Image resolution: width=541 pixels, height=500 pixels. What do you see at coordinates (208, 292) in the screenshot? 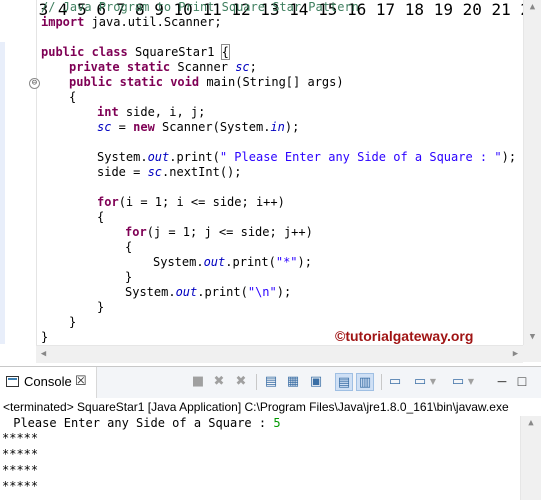
I see `code-line: System.out.print("\n");` at bounding box center [208, 292].